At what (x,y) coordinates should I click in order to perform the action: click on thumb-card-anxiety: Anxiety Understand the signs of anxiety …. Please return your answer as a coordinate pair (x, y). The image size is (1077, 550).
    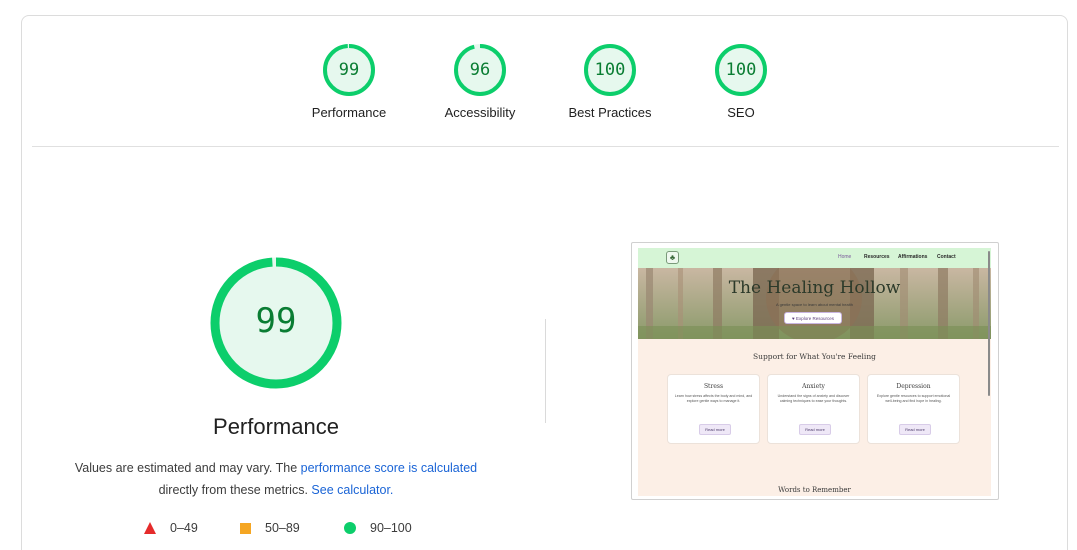
    Looking at the image, I should click on (813, 409).